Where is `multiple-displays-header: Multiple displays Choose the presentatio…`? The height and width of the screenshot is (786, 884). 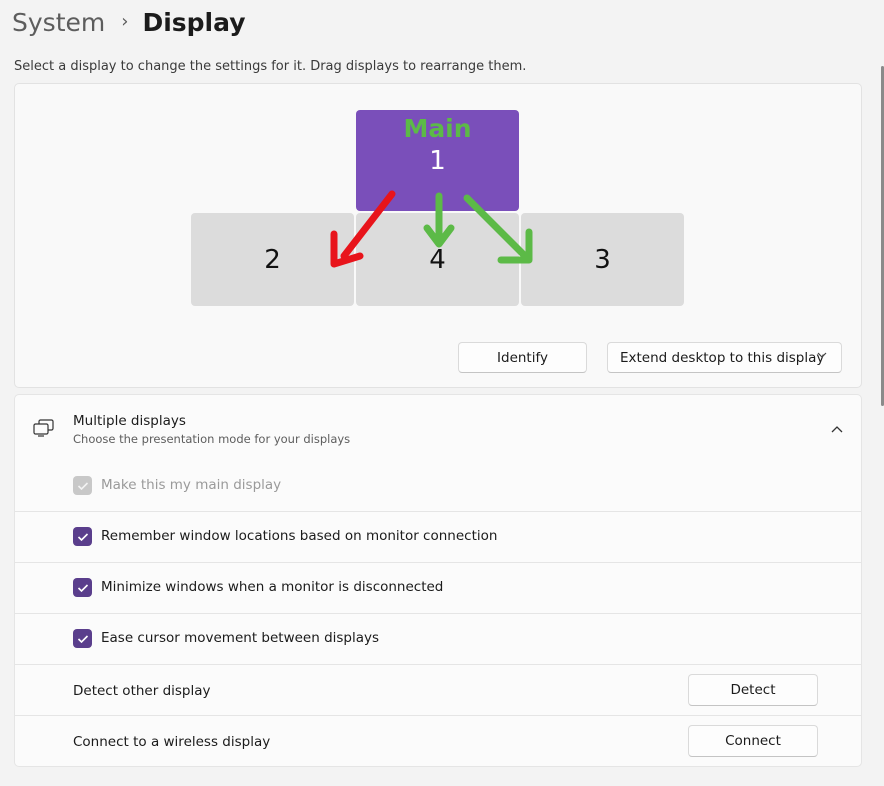 multiple-displays-header: Multiple displays Choose the presentatio… is located at coordinates (438, 428).